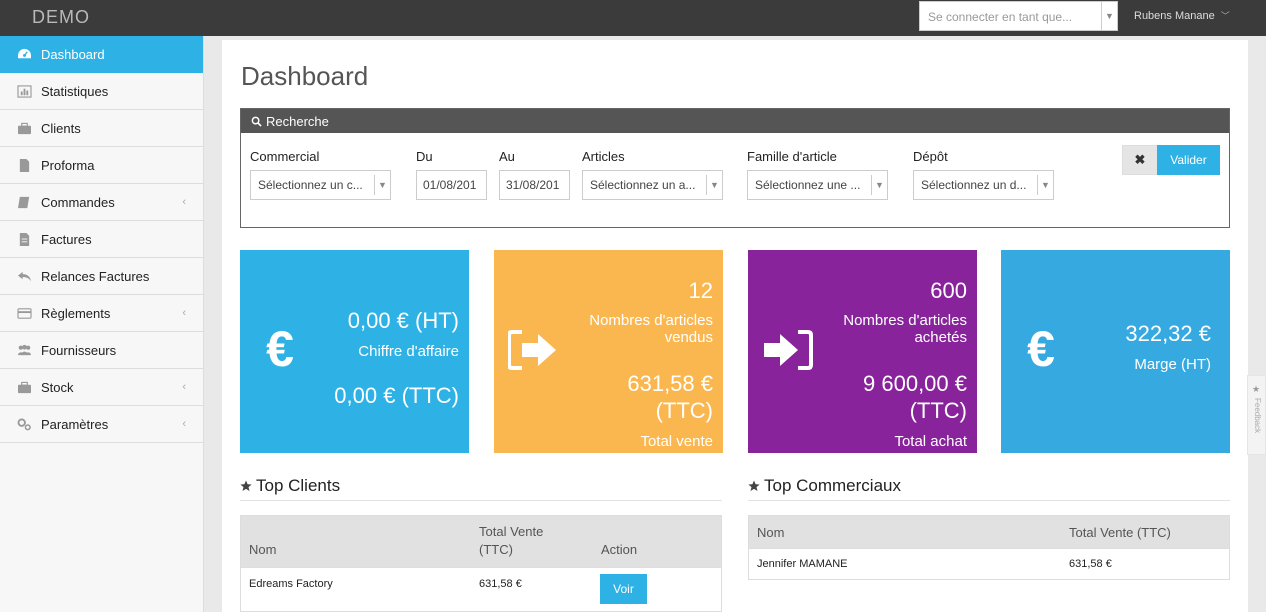 This screenshot has width=1266, height=612. Describe the element at coordinates (61, 128) in the screenshot. I see `sidebar-item-label: Clients` at that location.